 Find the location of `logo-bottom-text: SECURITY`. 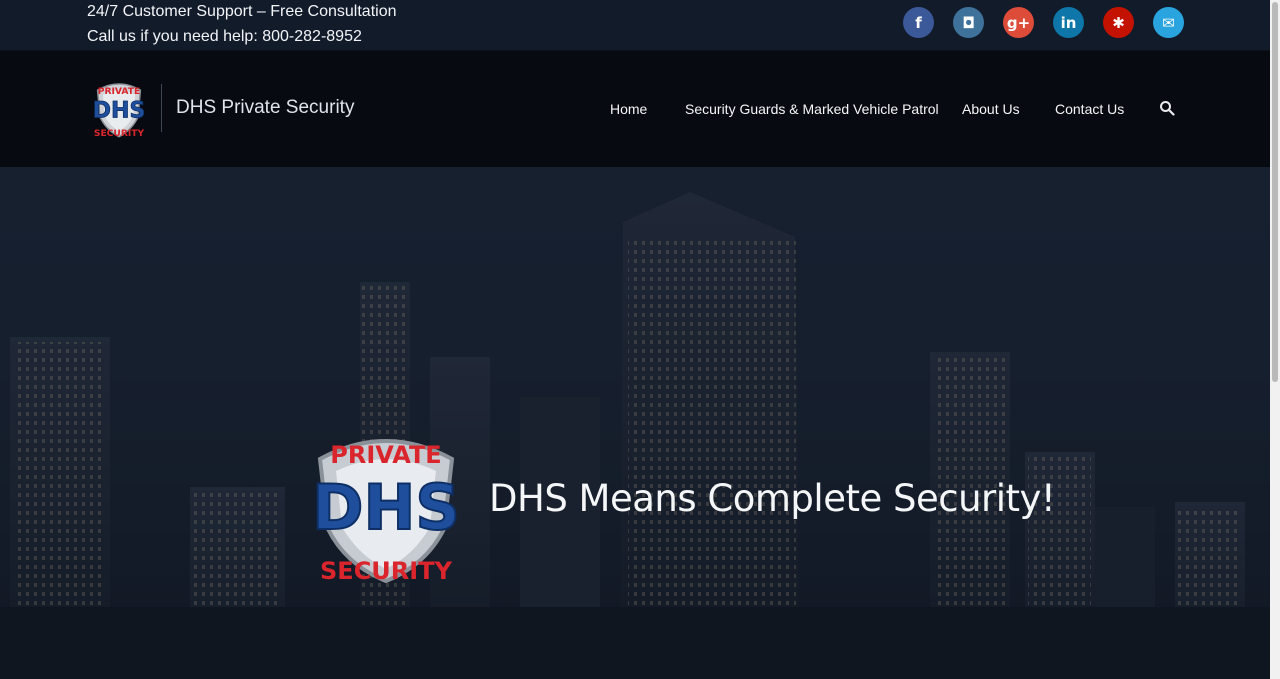

logo-bottom-text: SECURITY is located at coordinates (119, 134).